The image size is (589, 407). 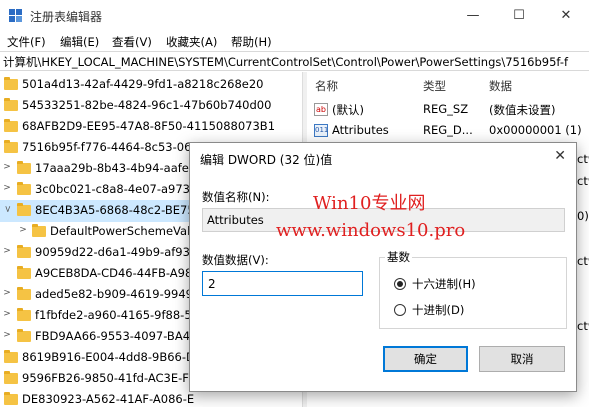 I want to click on value-data: (数值未设置), so click(x=522, y=110).